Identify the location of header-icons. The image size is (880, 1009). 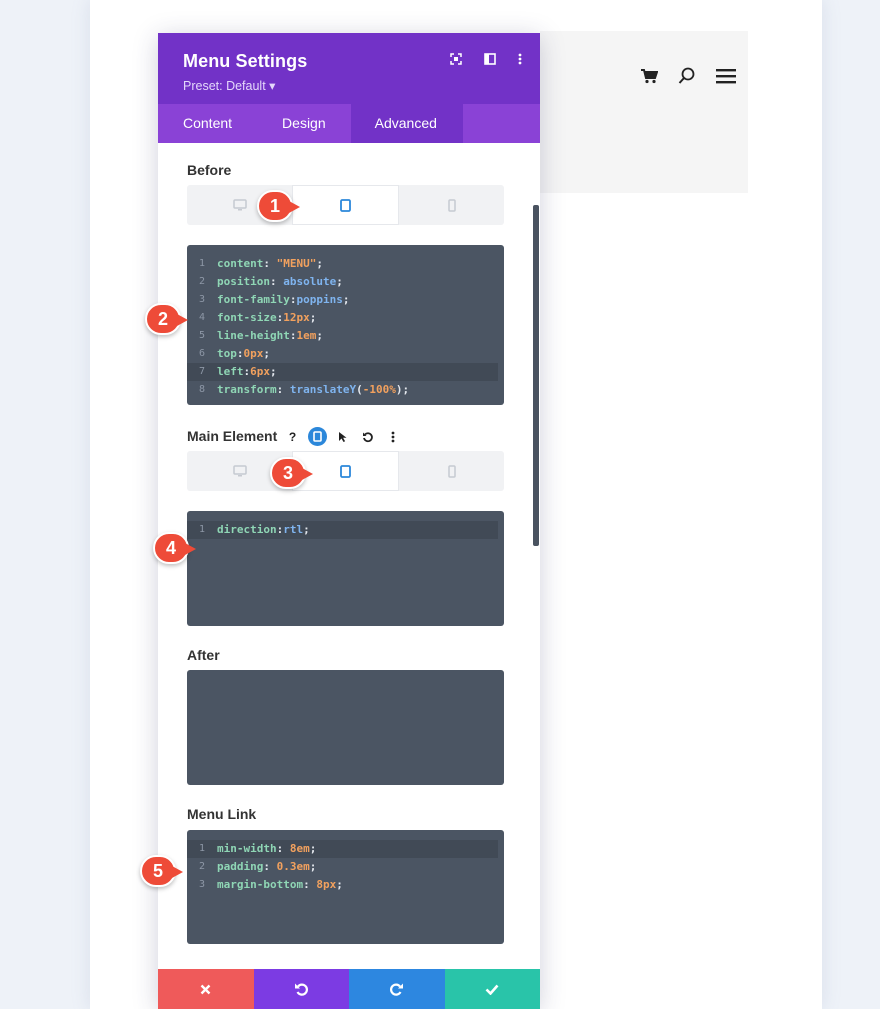
(486, 59).